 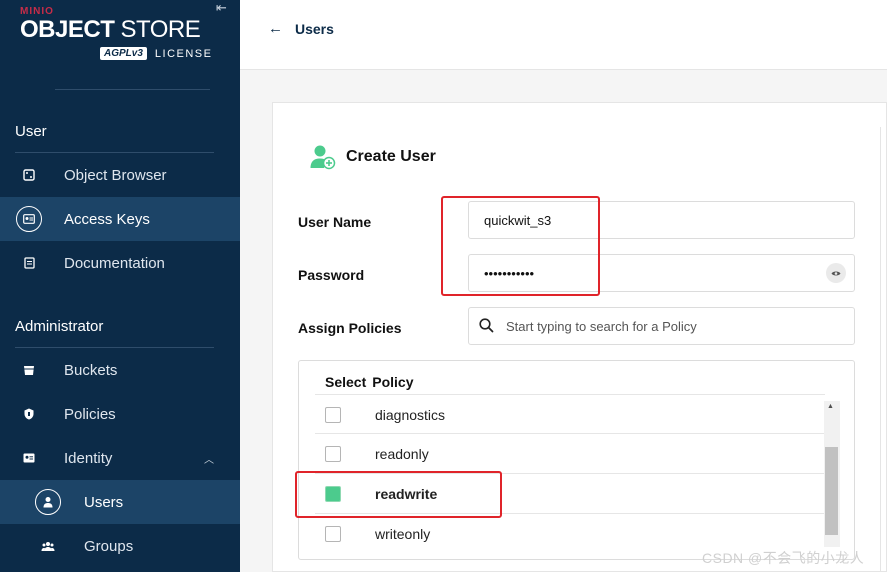 I want to click on brand-product-bold: OBJECT, so click(x=67, y=29).